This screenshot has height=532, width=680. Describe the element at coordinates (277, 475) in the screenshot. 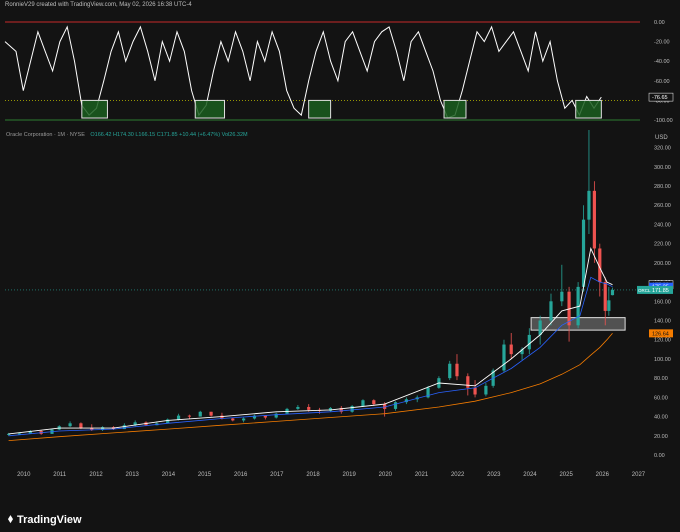

I see `year-tick-label: 2017` at that location.